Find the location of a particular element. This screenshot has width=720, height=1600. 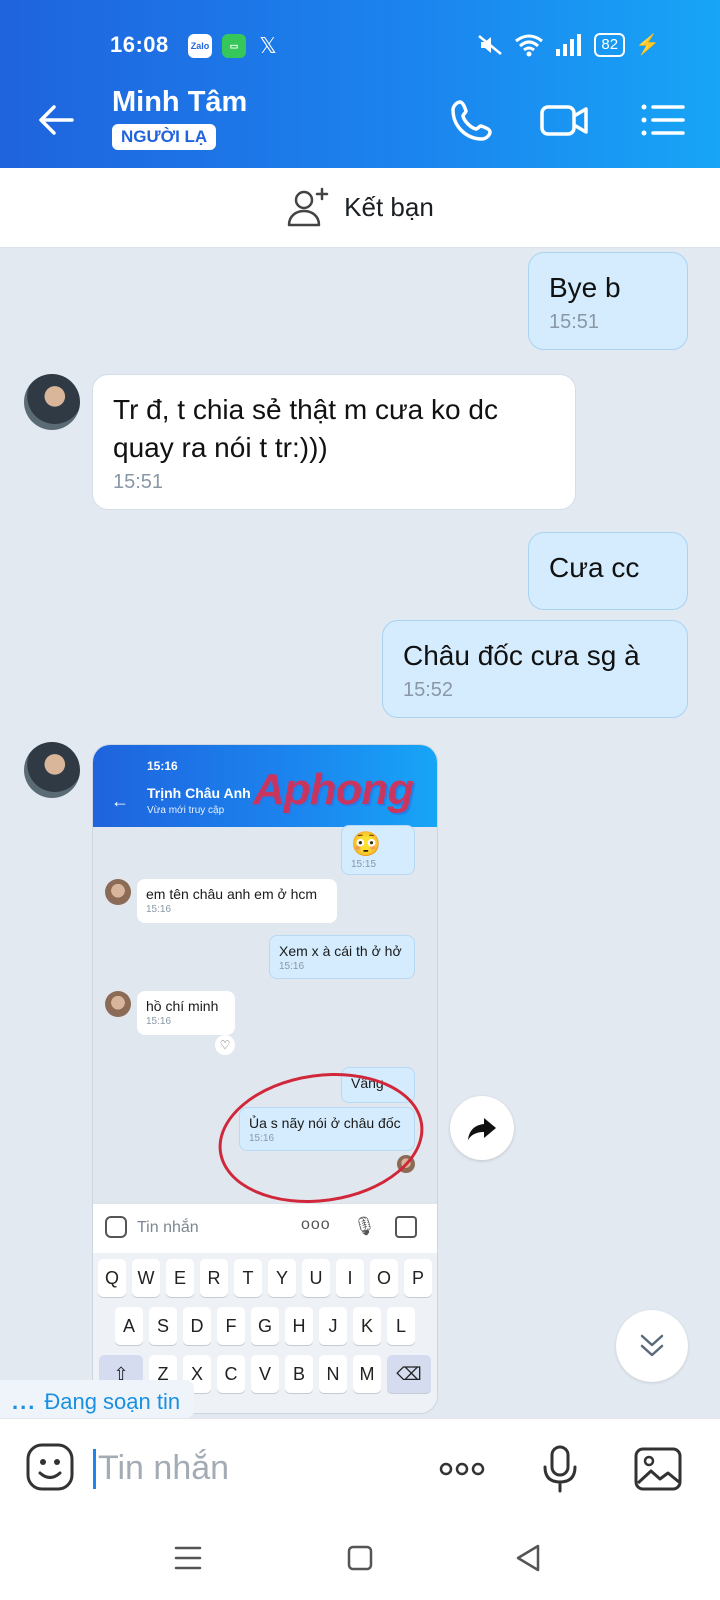

mic-icon is located at coordinates (560, 1469).